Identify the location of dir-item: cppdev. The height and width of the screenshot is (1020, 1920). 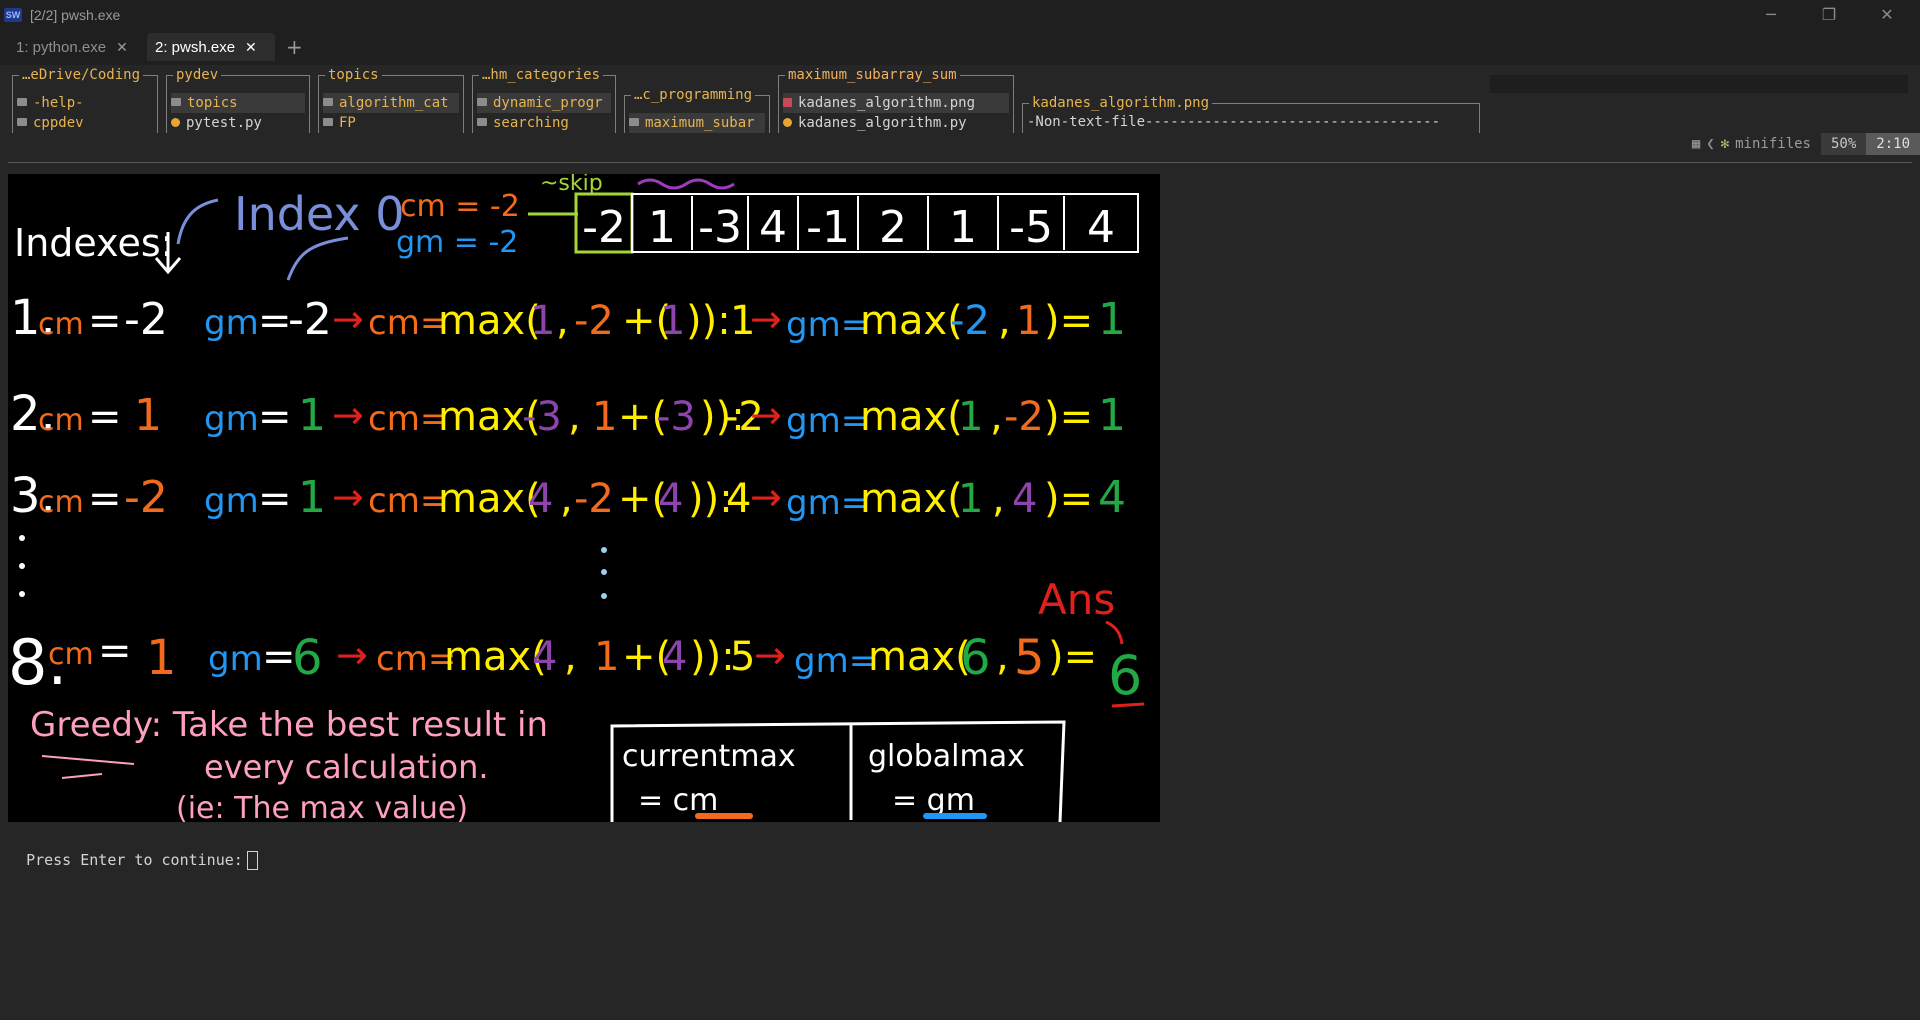
(85, 123).